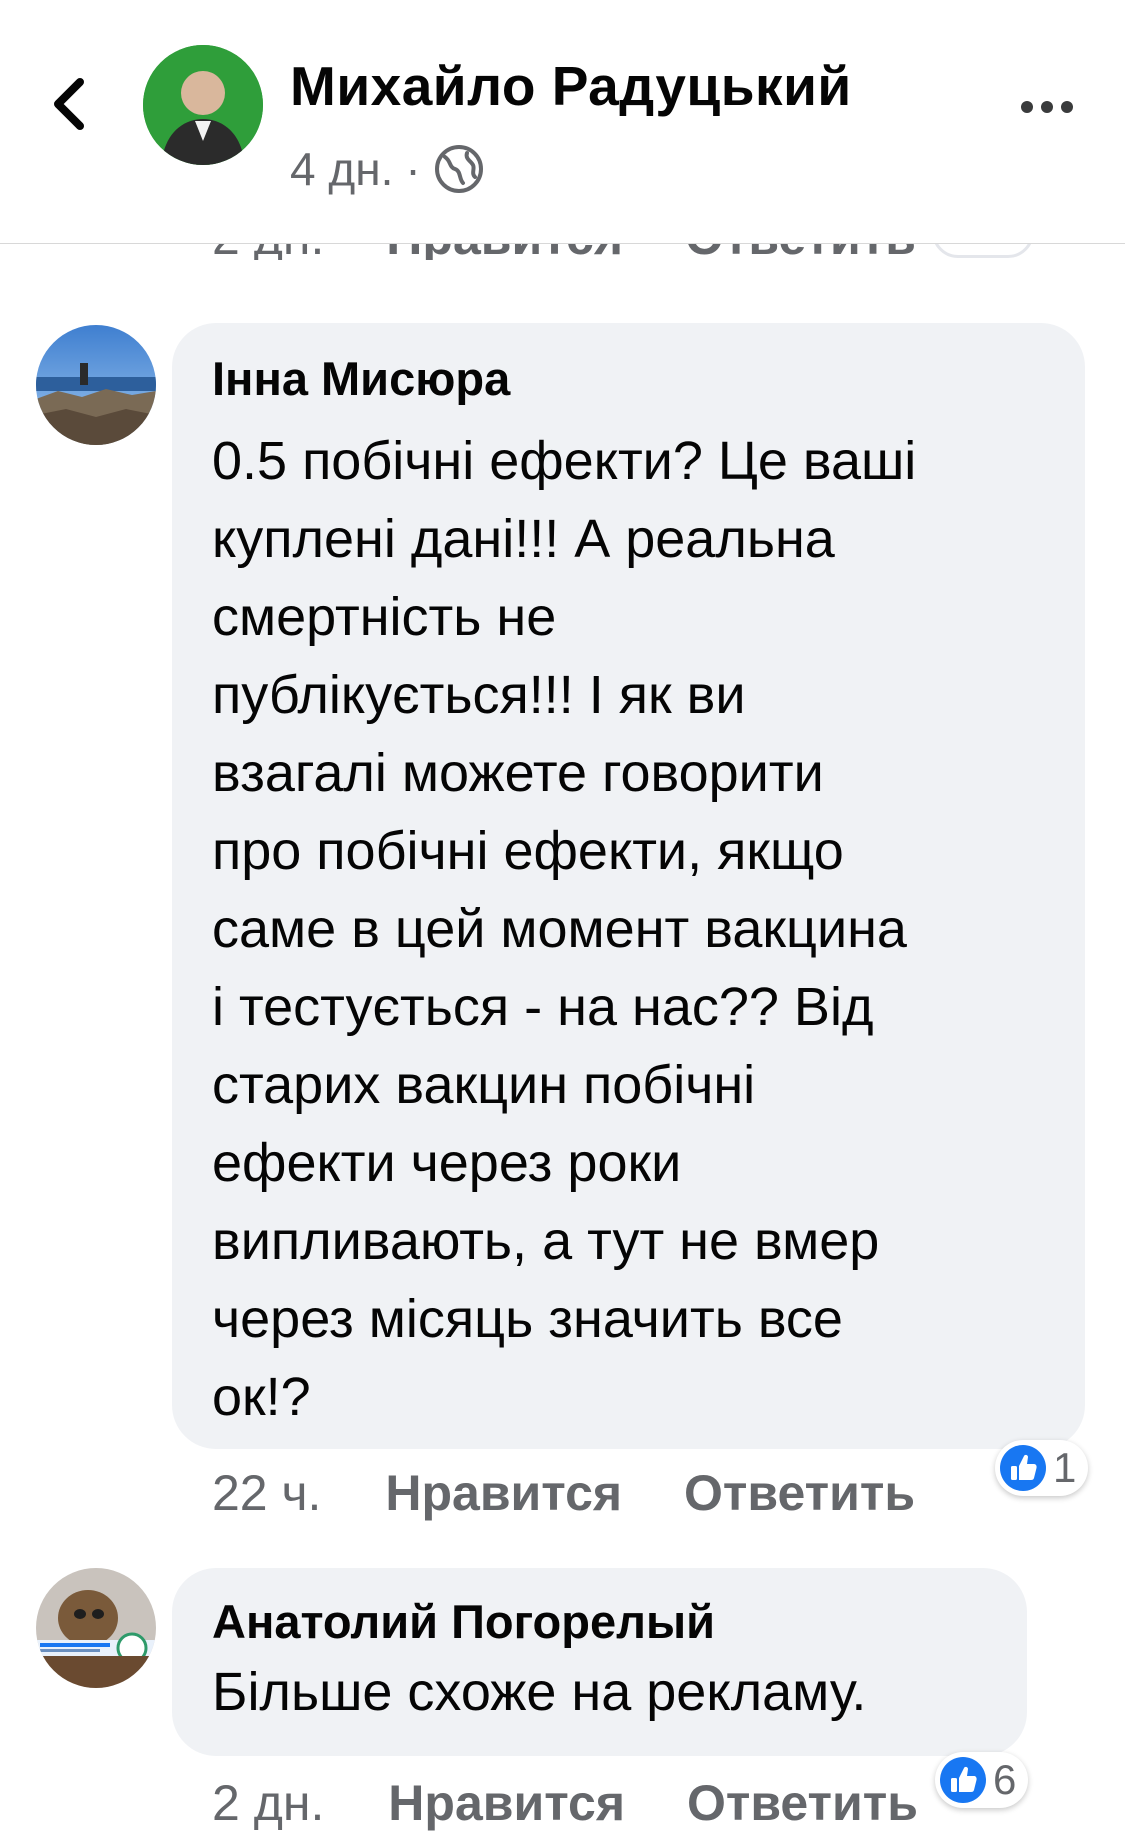  What do you see at coordinates (458, 169) in the screenshot?
I see `globe-icon` at bounding box center [458, 169].